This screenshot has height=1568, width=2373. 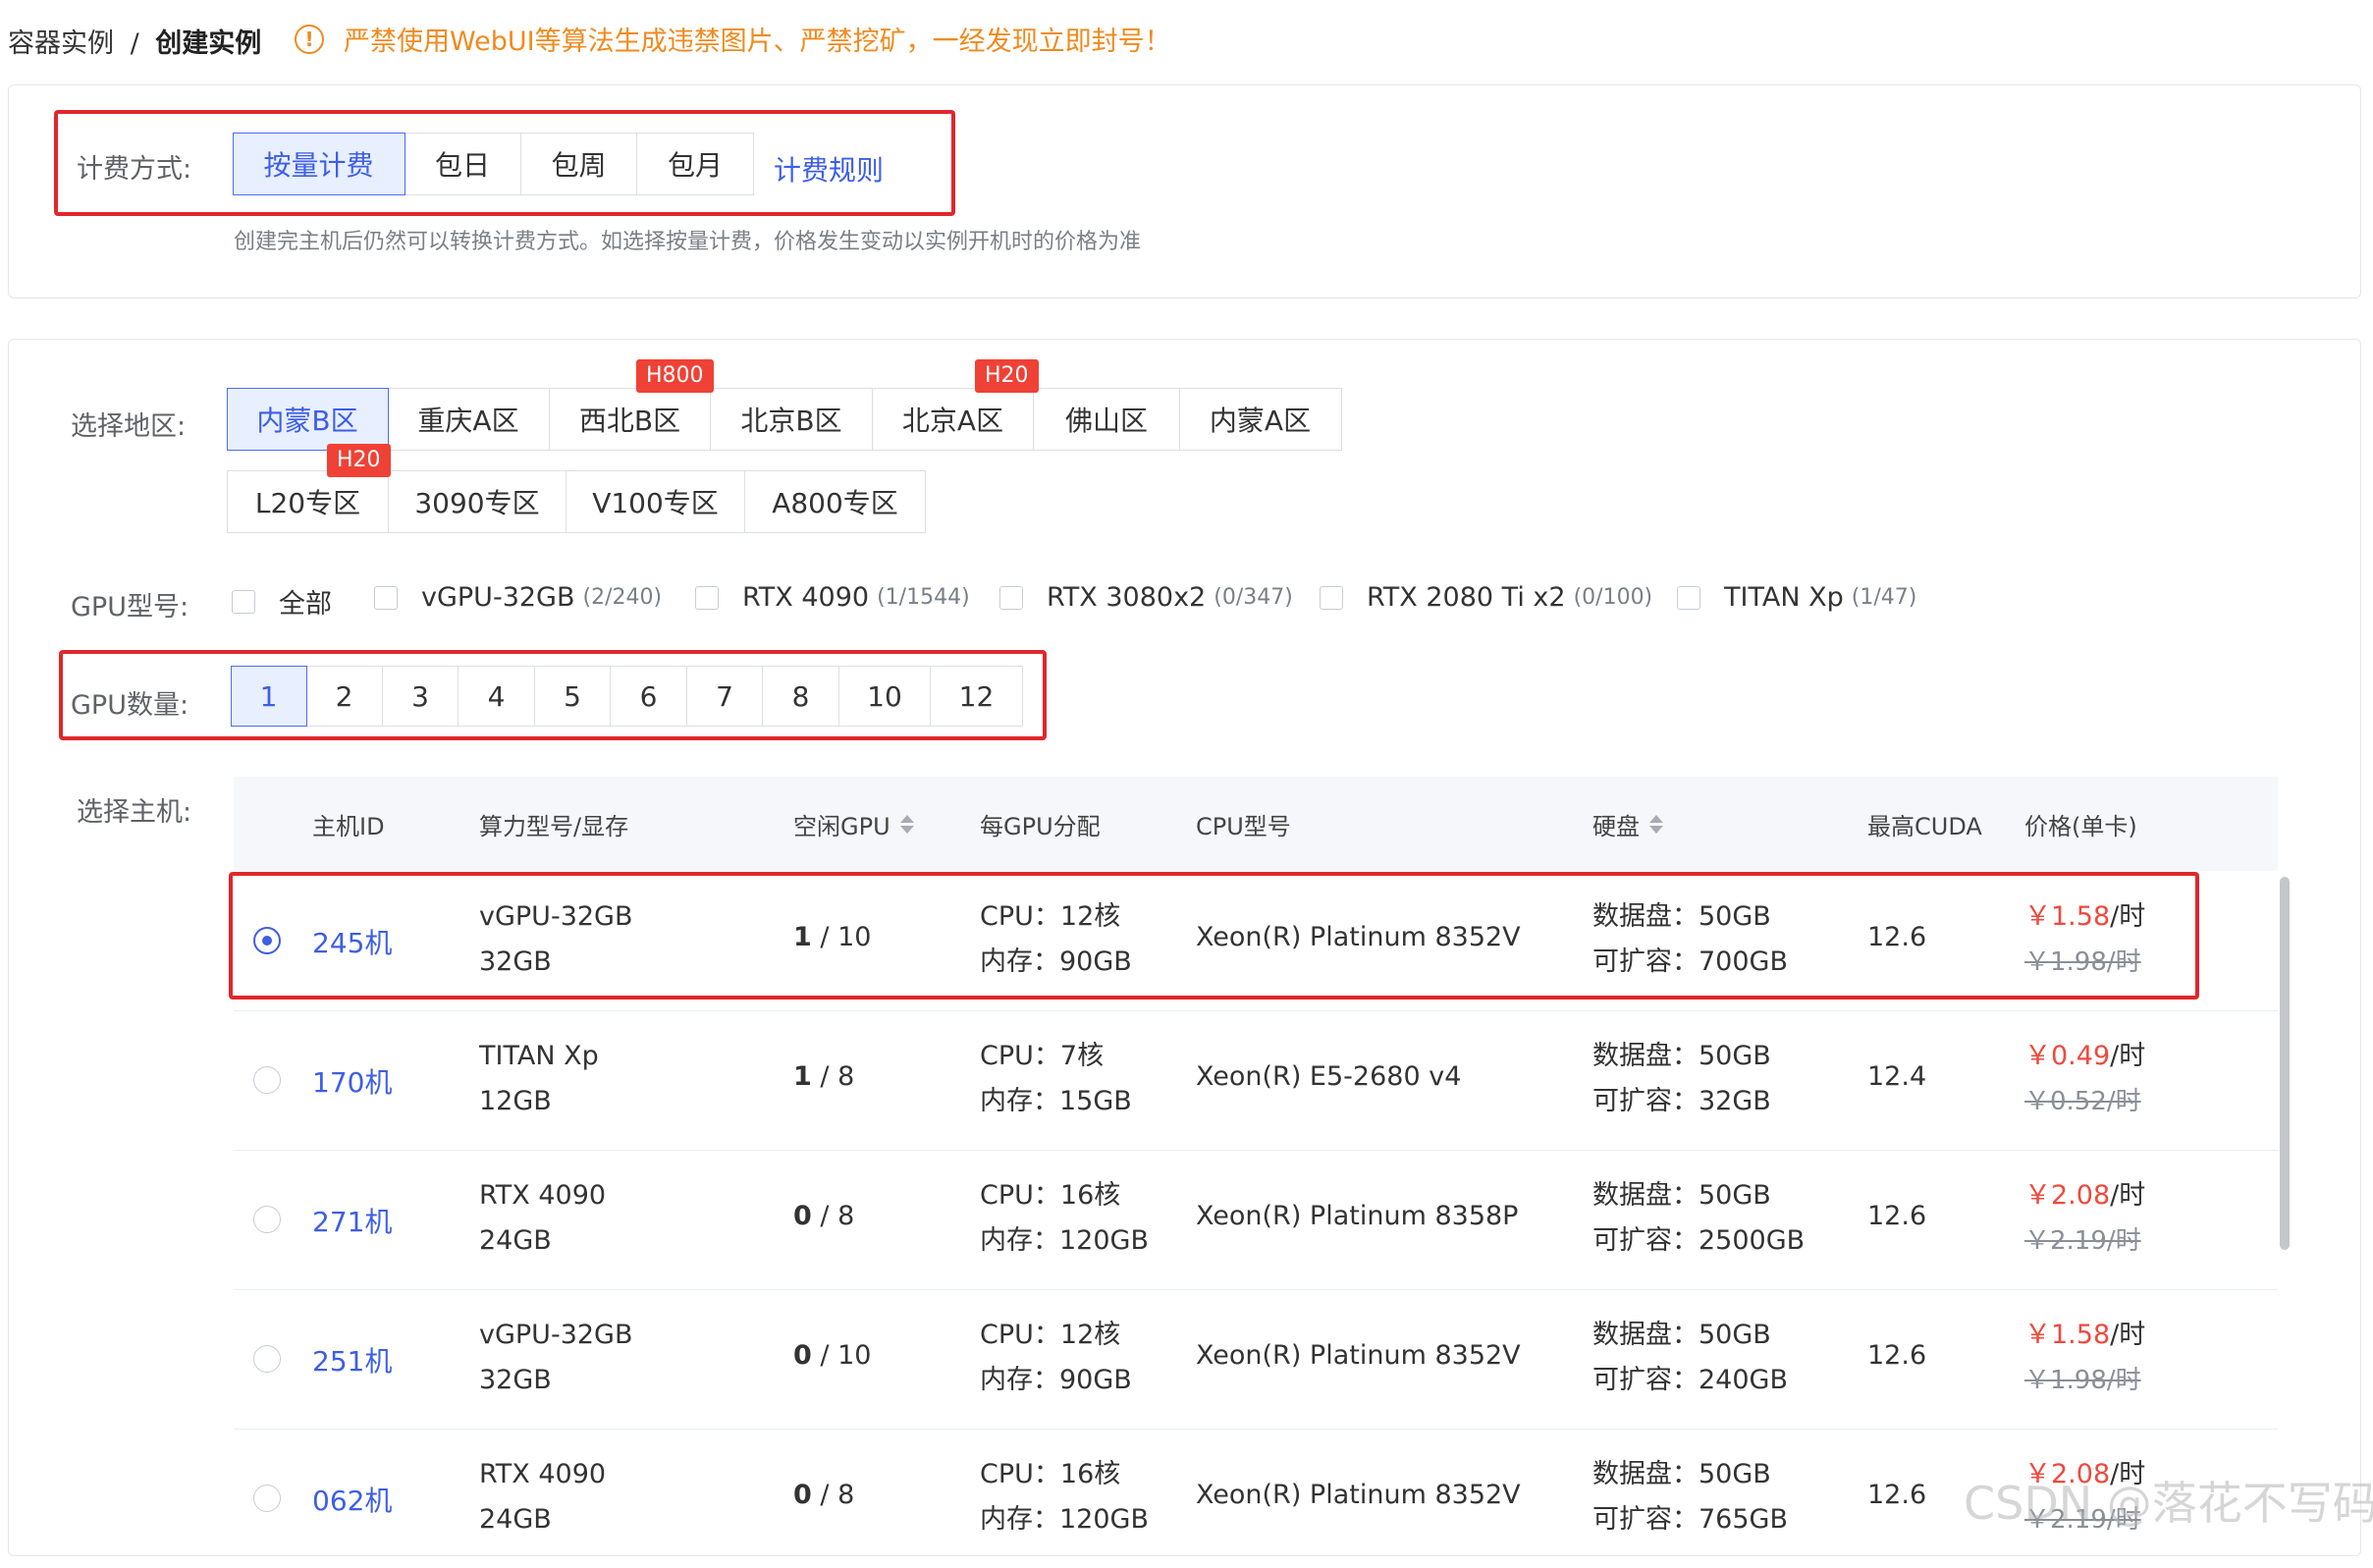 What do you see at coordinates (61, 43) in the screenshot?
I see `breadcrumb-parent: 容器实例` at bounding box center [61, 43].